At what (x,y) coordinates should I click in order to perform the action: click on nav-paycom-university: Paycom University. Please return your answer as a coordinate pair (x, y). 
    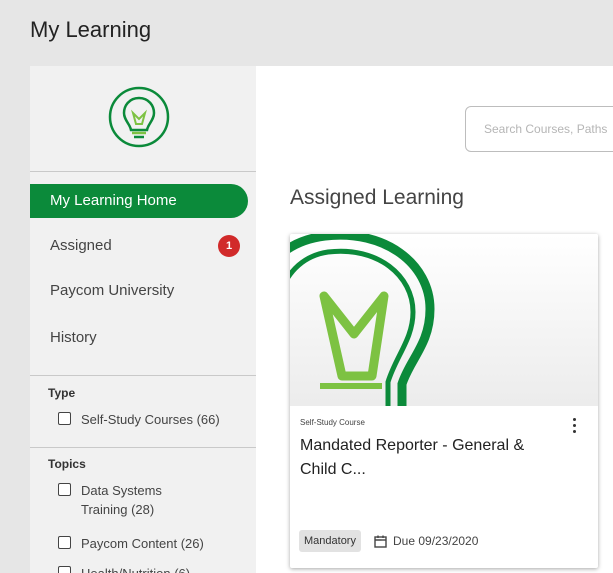
    Looking at the image, I should click on (139, 291).